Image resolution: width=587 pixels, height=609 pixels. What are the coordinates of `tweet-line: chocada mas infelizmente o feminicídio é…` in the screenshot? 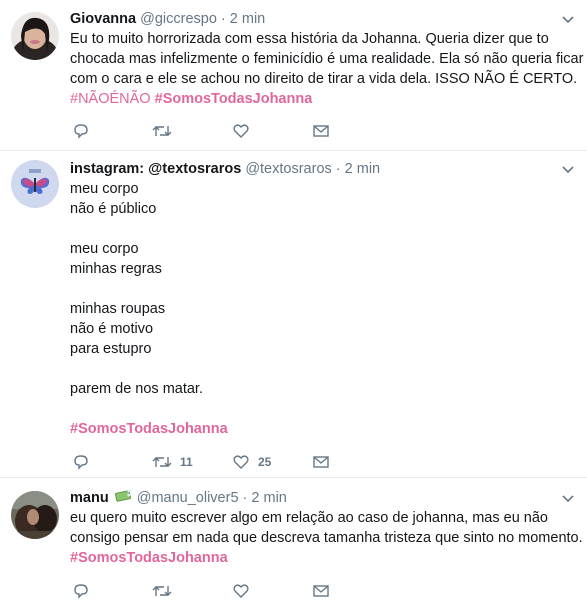 It's located at (327, 59).